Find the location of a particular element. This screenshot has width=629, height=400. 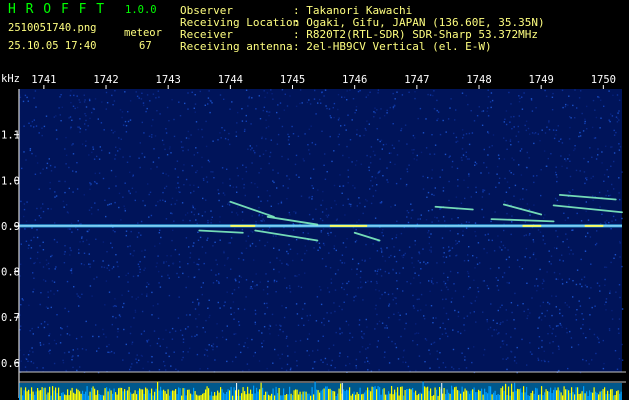

x-tick-label-1745: 1745 is located at coordinates (292, 80).